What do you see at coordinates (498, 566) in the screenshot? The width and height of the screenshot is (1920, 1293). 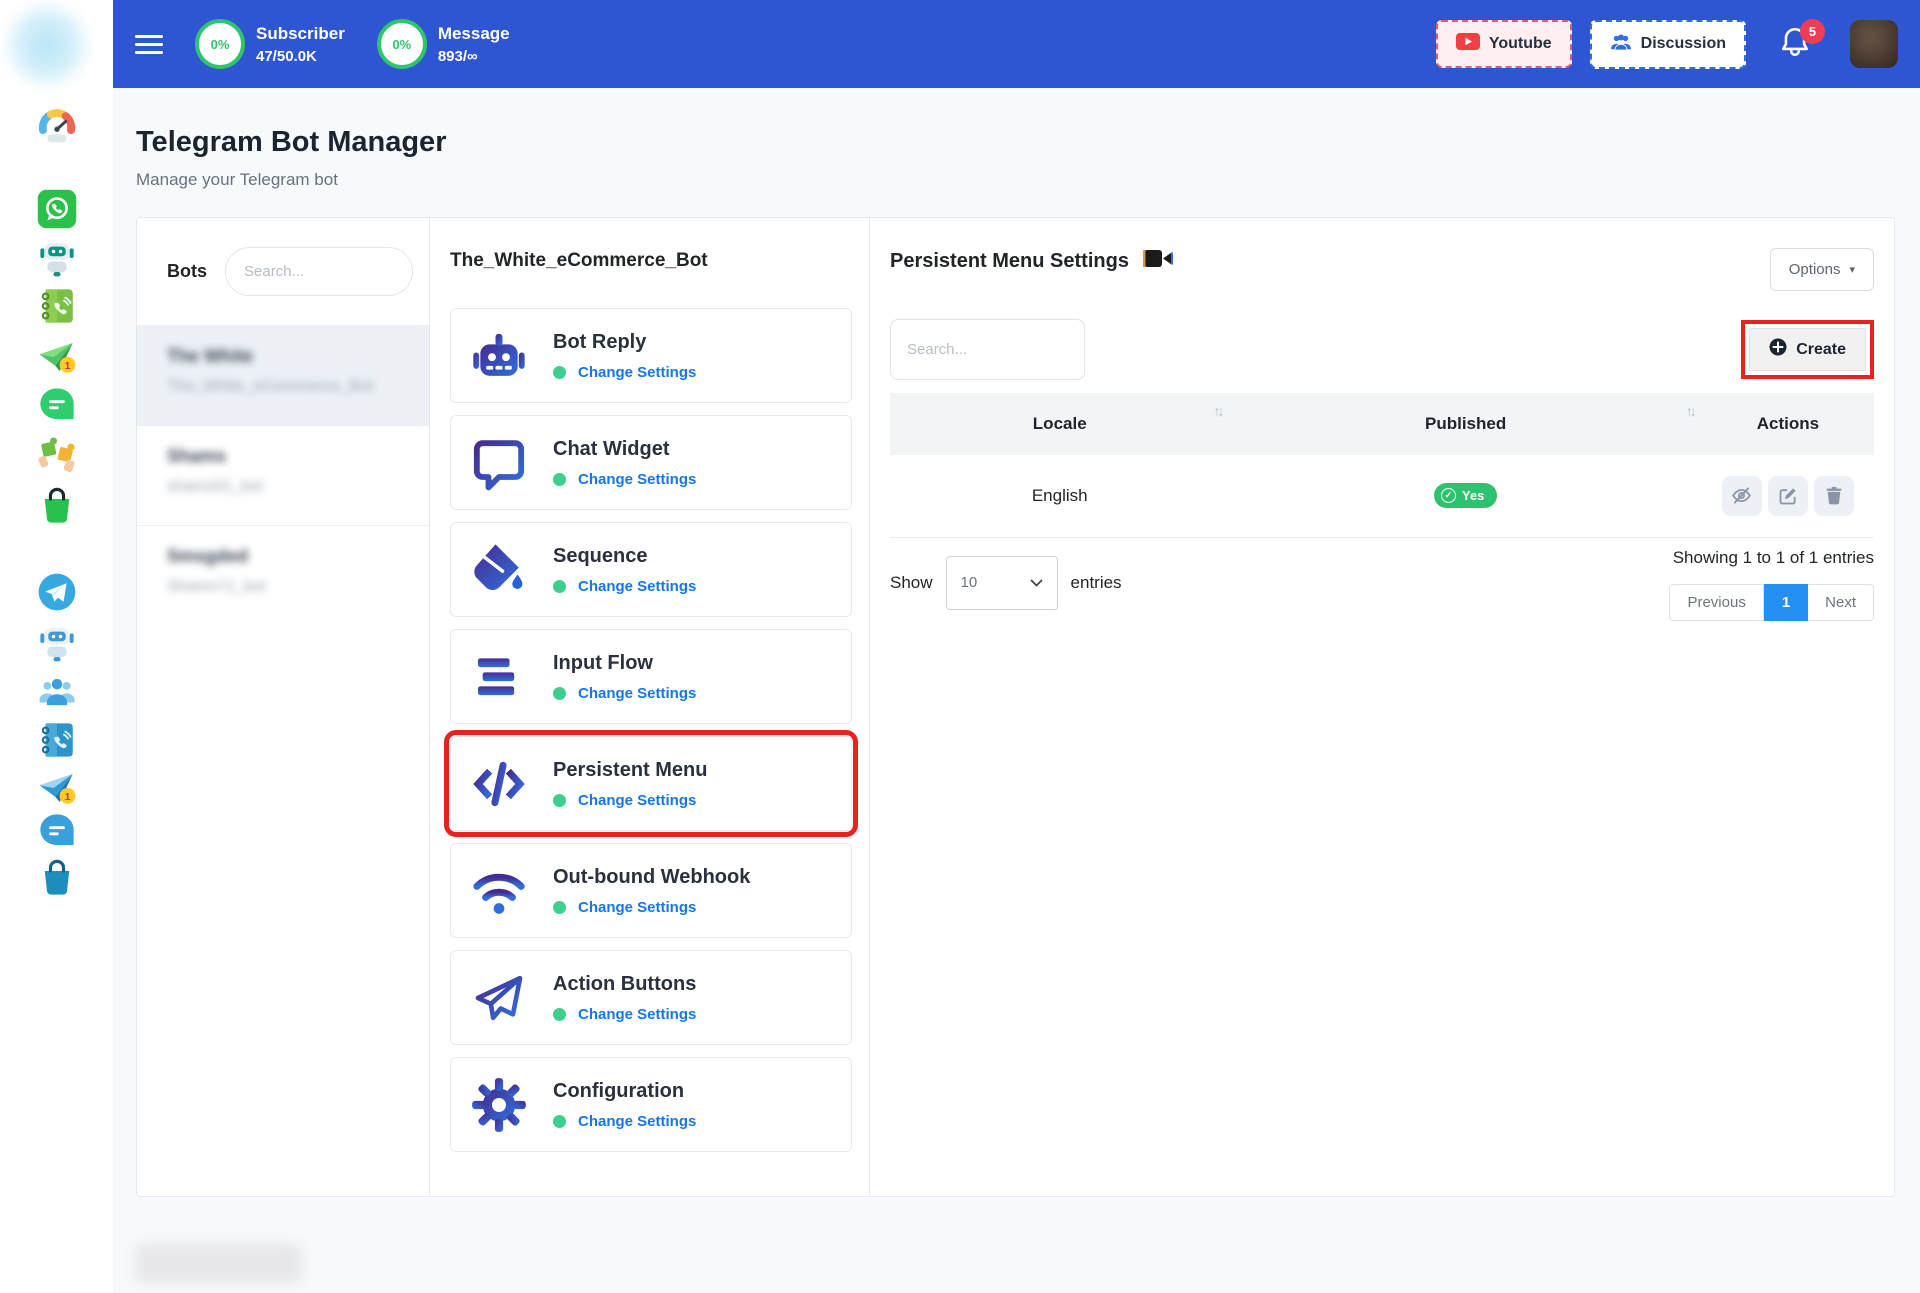 I see `sequence-icon` at bounding box center [498, 566].